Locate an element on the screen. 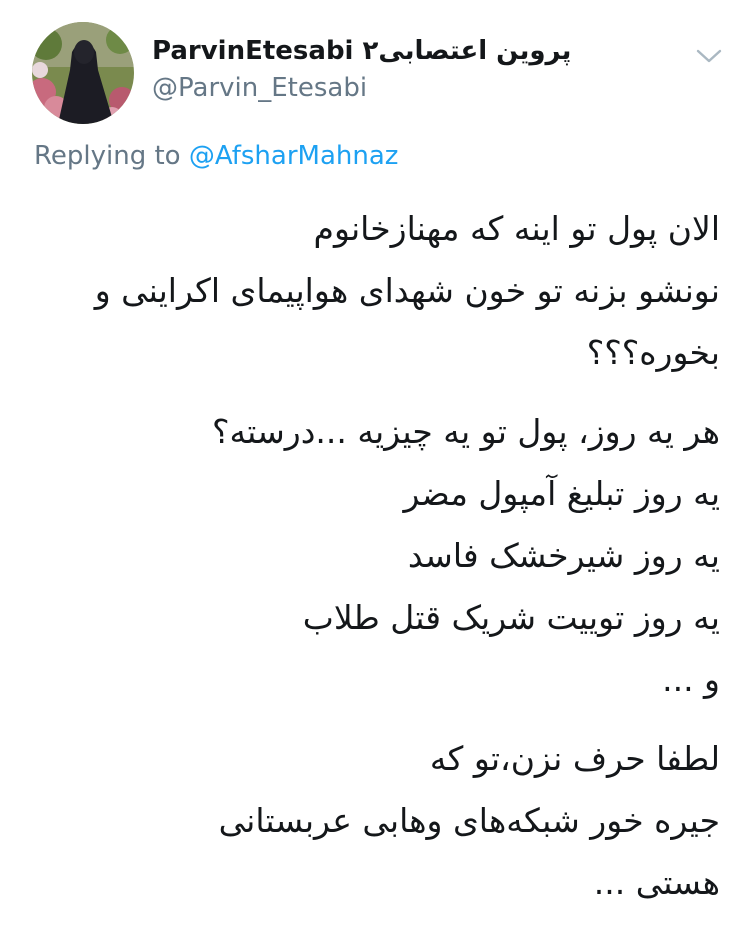 The height and width of the screenshot is (946, 750). avatar-photo-icon is located at coordinates (83, 73).